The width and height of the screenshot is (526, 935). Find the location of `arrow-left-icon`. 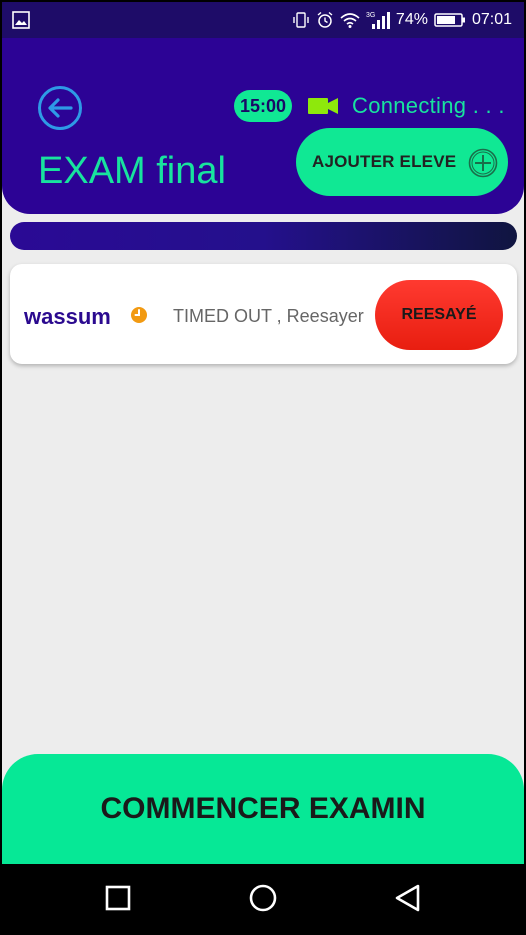

arrow-left-icon is located at coordinates (60, 108).